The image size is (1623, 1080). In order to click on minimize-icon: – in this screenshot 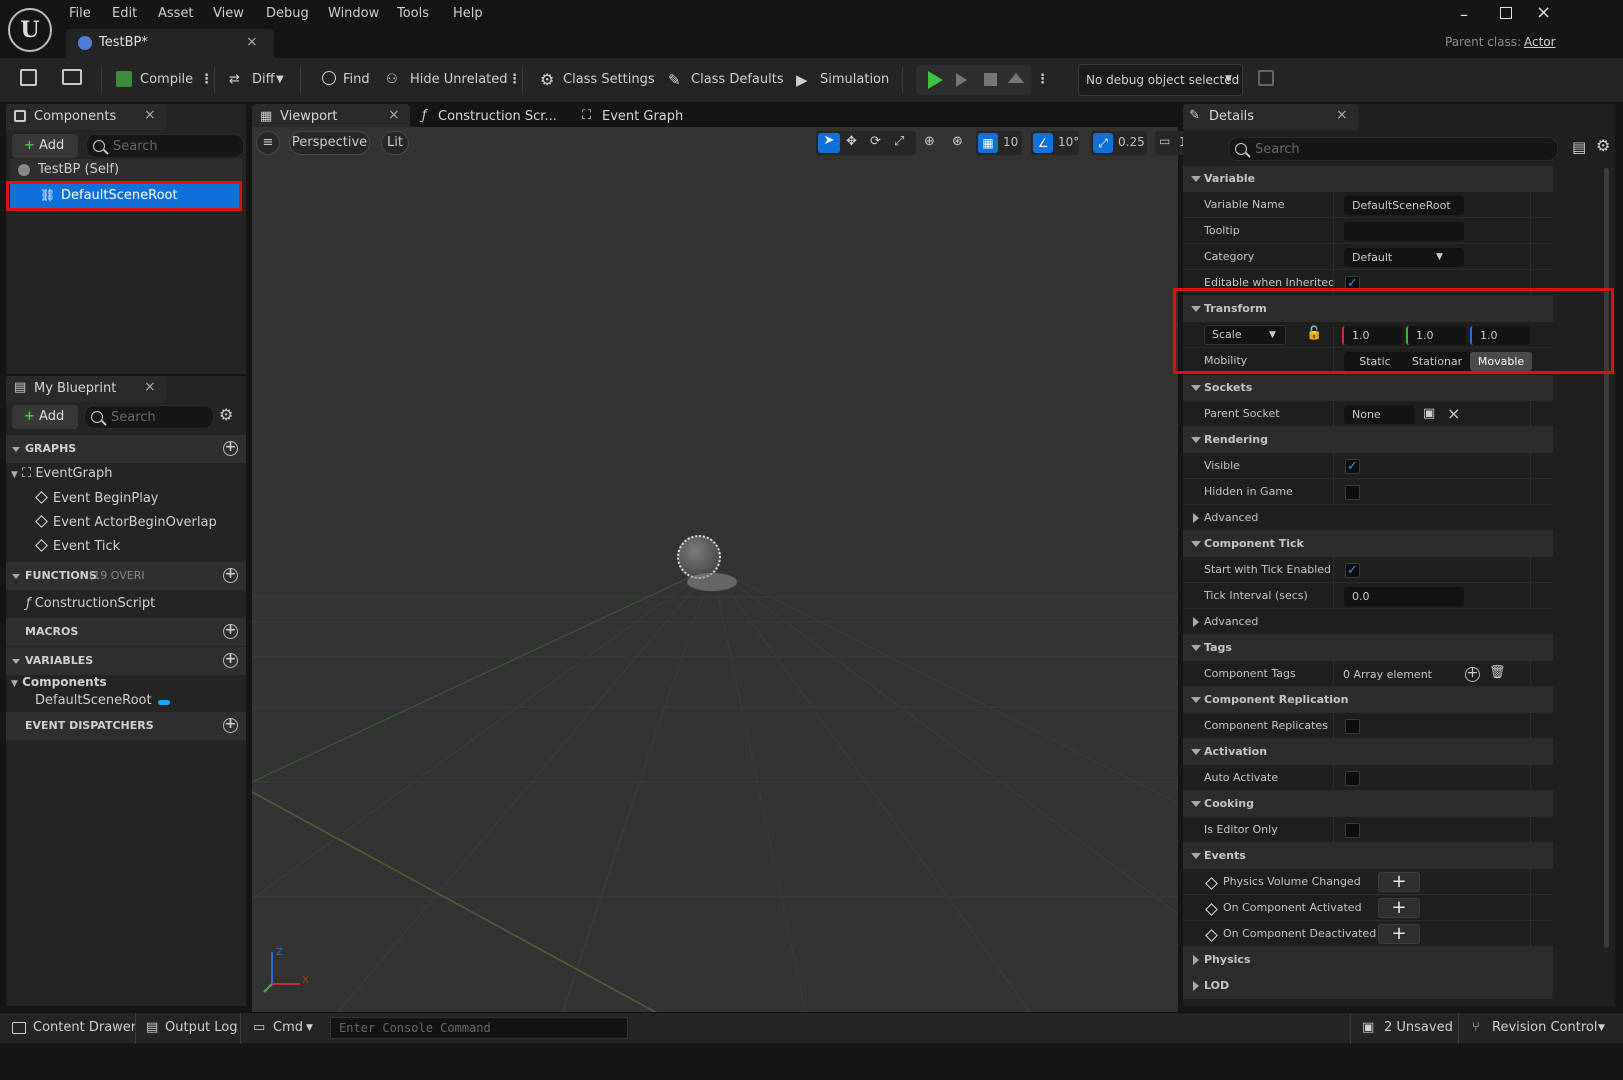, I will do `click(1464, 14)`.